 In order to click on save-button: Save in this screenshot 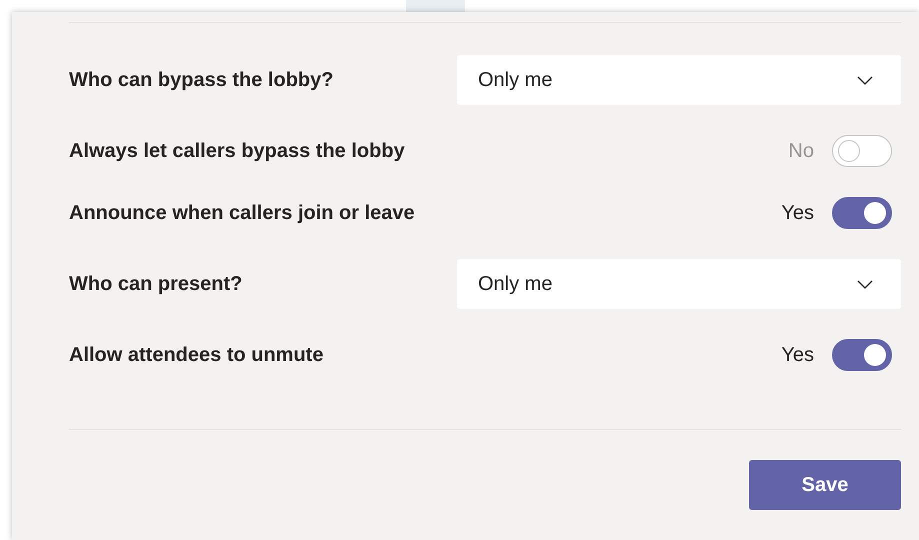, I will do `click(825, 485)`.